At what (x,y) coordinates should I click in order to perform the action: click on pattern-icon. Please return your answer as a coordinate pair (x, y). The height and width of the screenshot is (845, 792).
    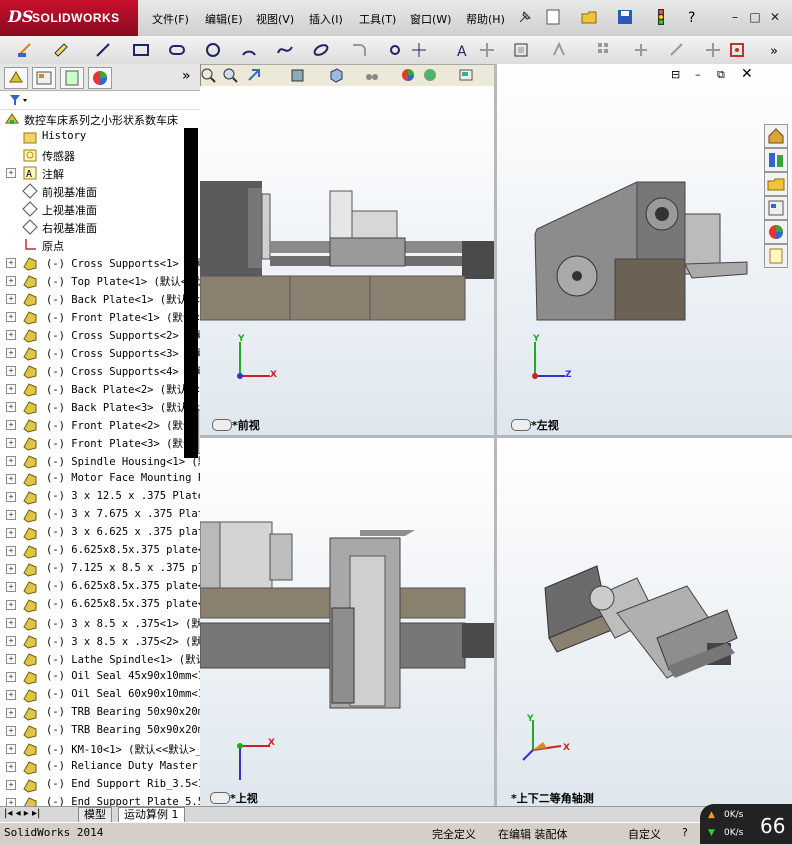
    Looking at the image, I should click on (605, 50).